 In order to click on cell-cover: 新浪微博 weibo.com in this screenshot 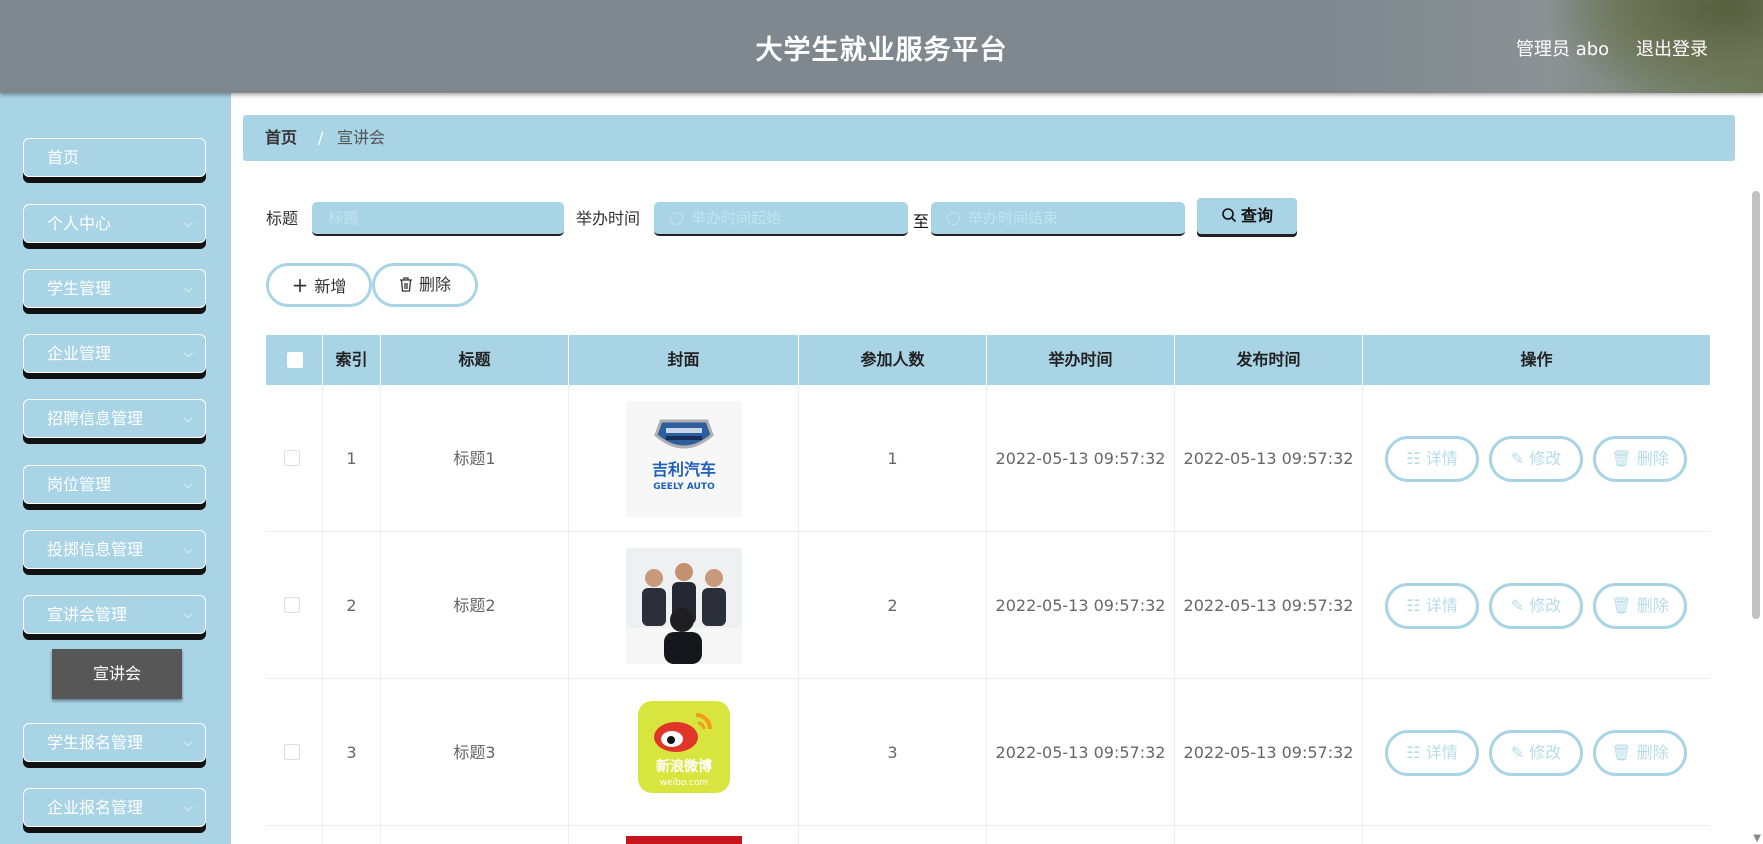, I will do `click(684, 752)`.